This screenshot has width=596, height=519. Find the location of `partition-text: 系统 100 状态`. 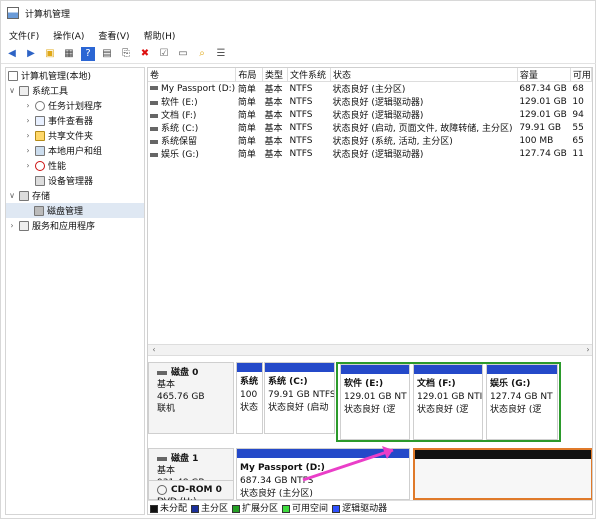

partition-text: 系统 100 状态 is located at coordinates (249, 395).